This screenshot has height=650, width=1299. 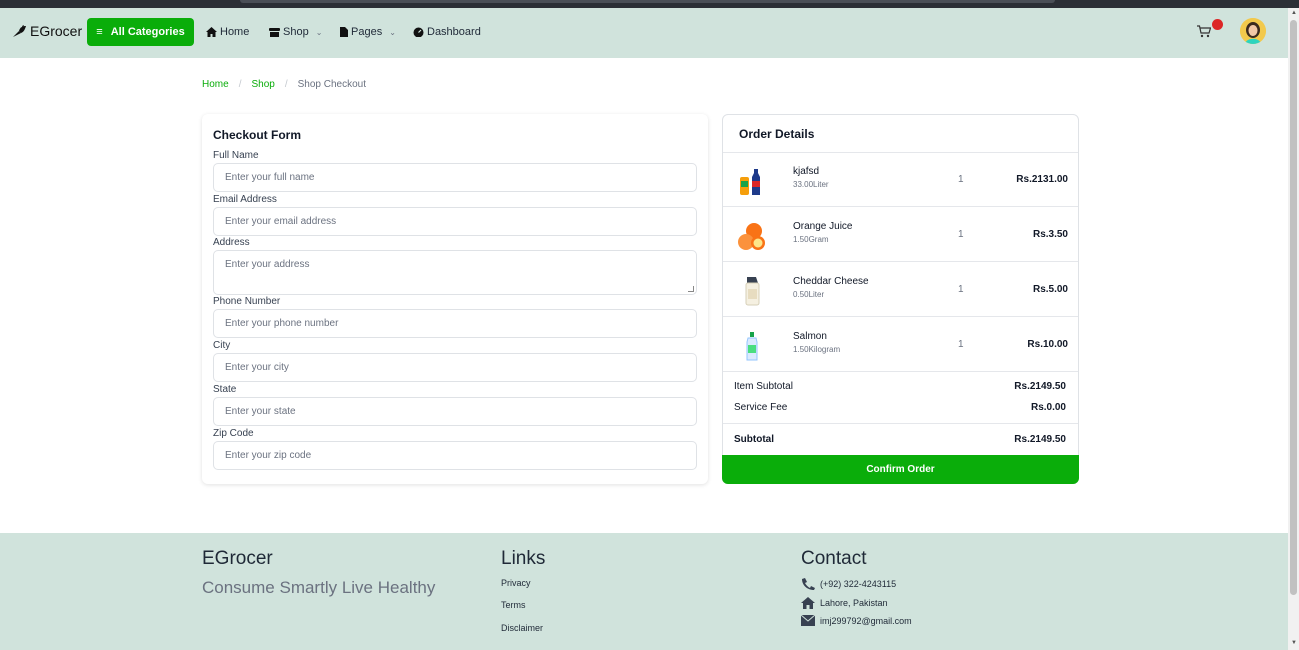 I want to click on user-avatar-icon, so click(x=1253, y=31).